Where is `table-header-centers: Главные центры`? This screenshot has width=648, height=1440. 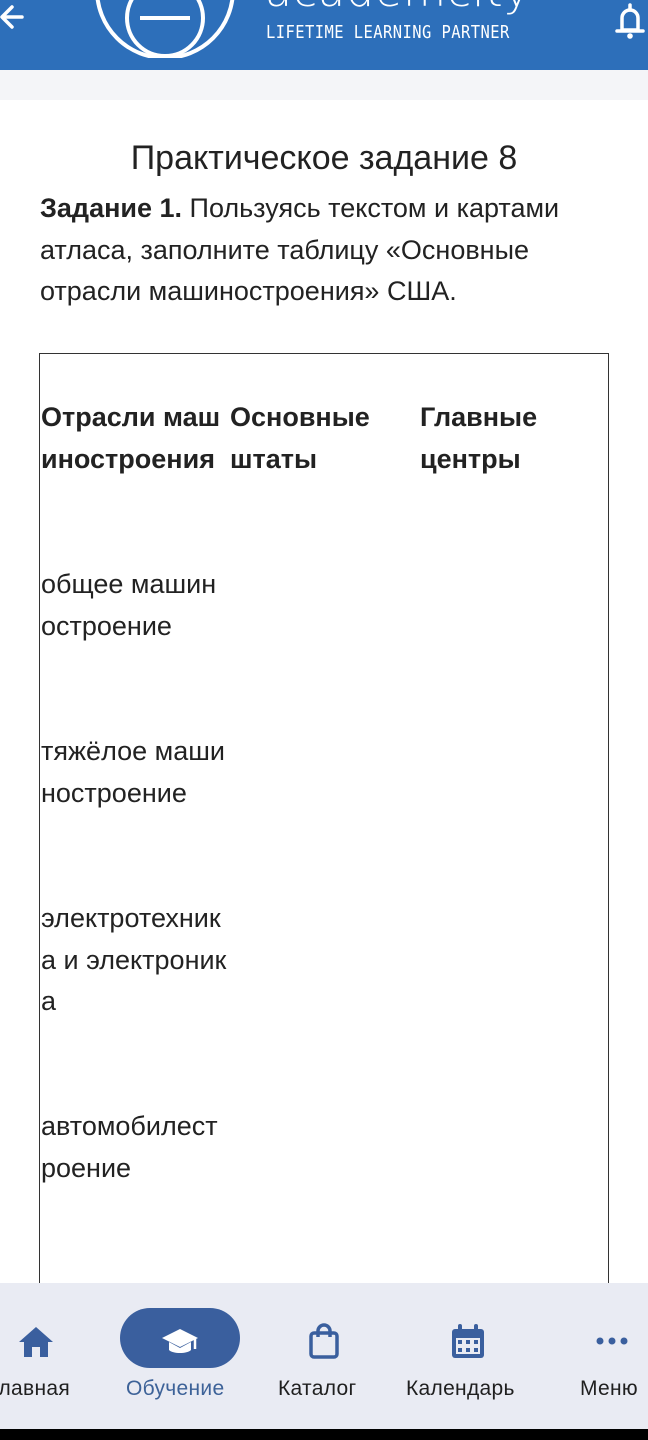
table-header-centers: Главные центры is located at coordinates (479, 438).